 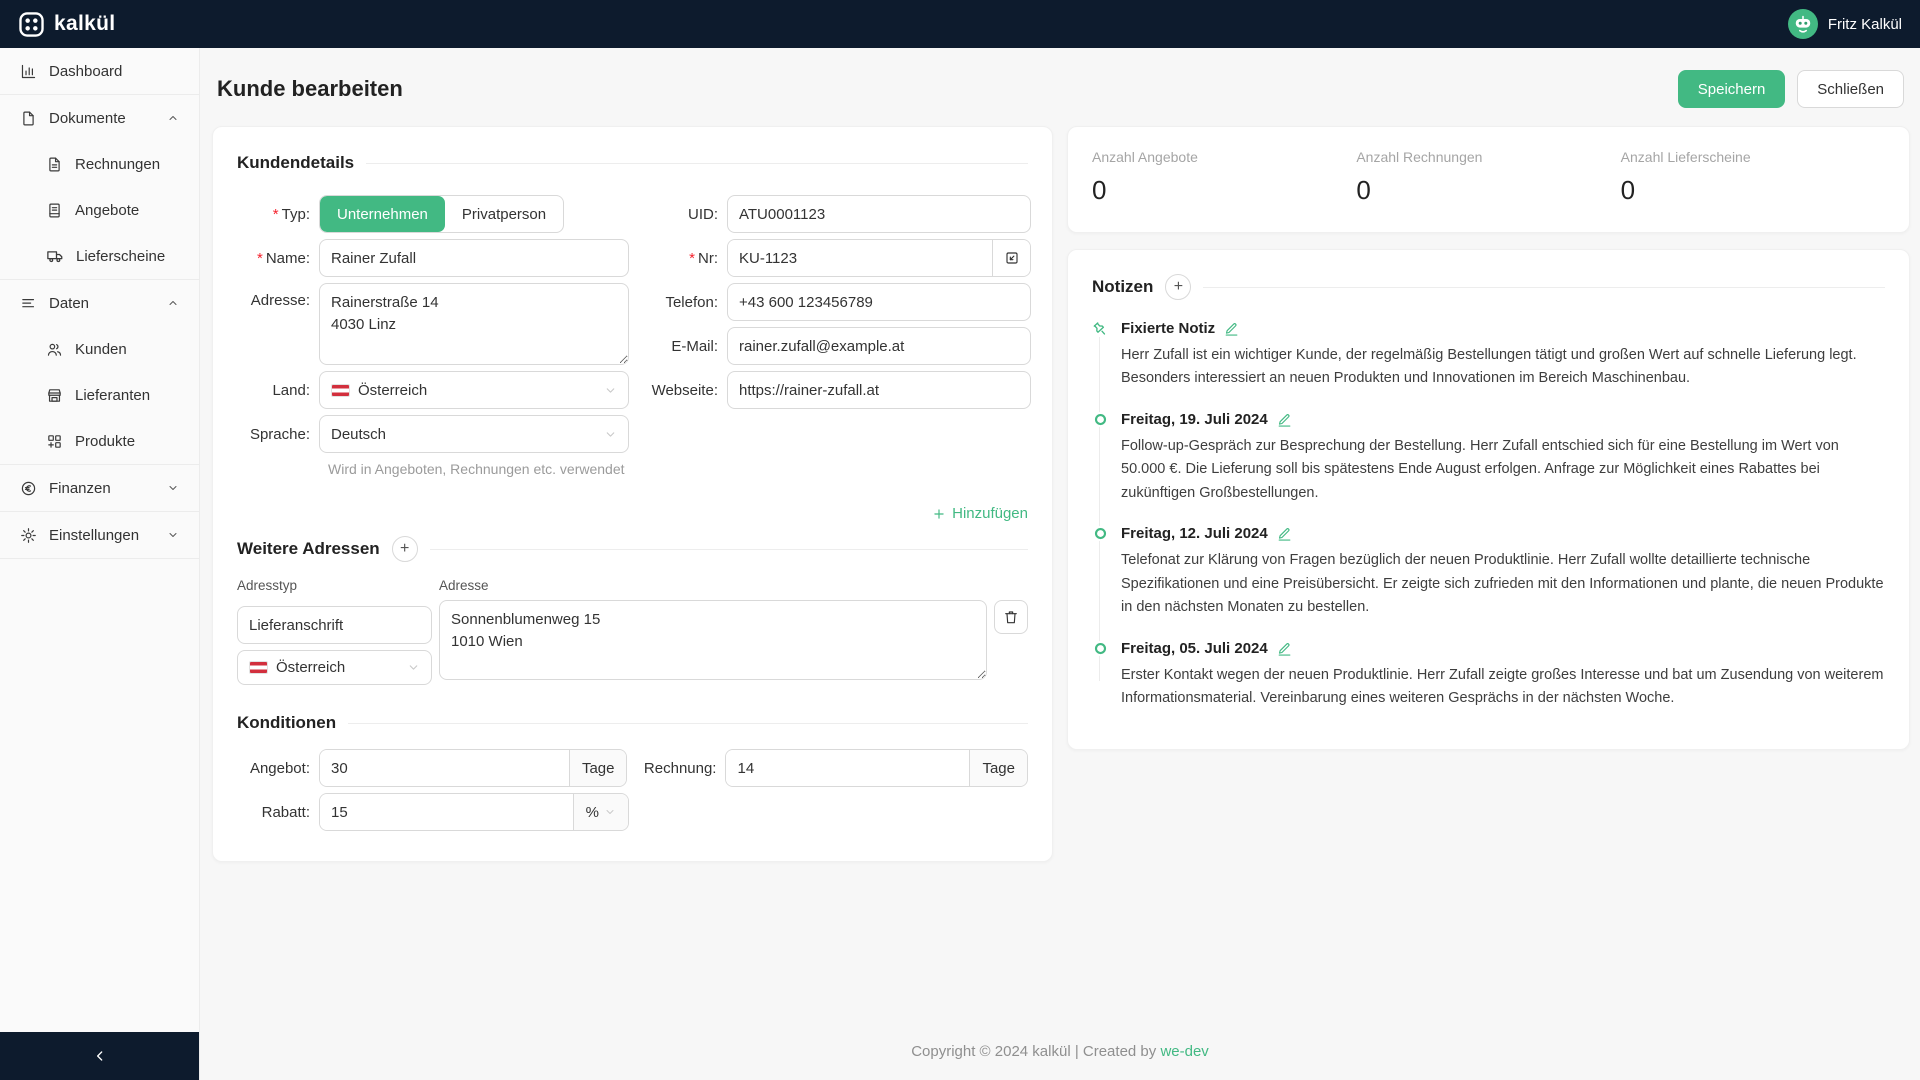 I want to click on nr-input, so click(x=860, y=258).